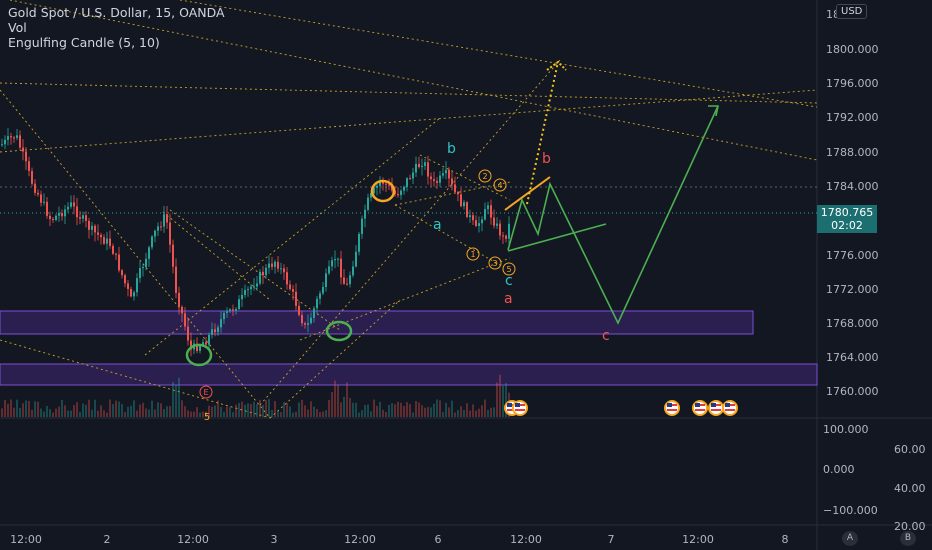 This screenshot has height=550, width=932. Describe the element at coordinates (852, 11) in the screenshot. I see `currency-button: USD` at that location.